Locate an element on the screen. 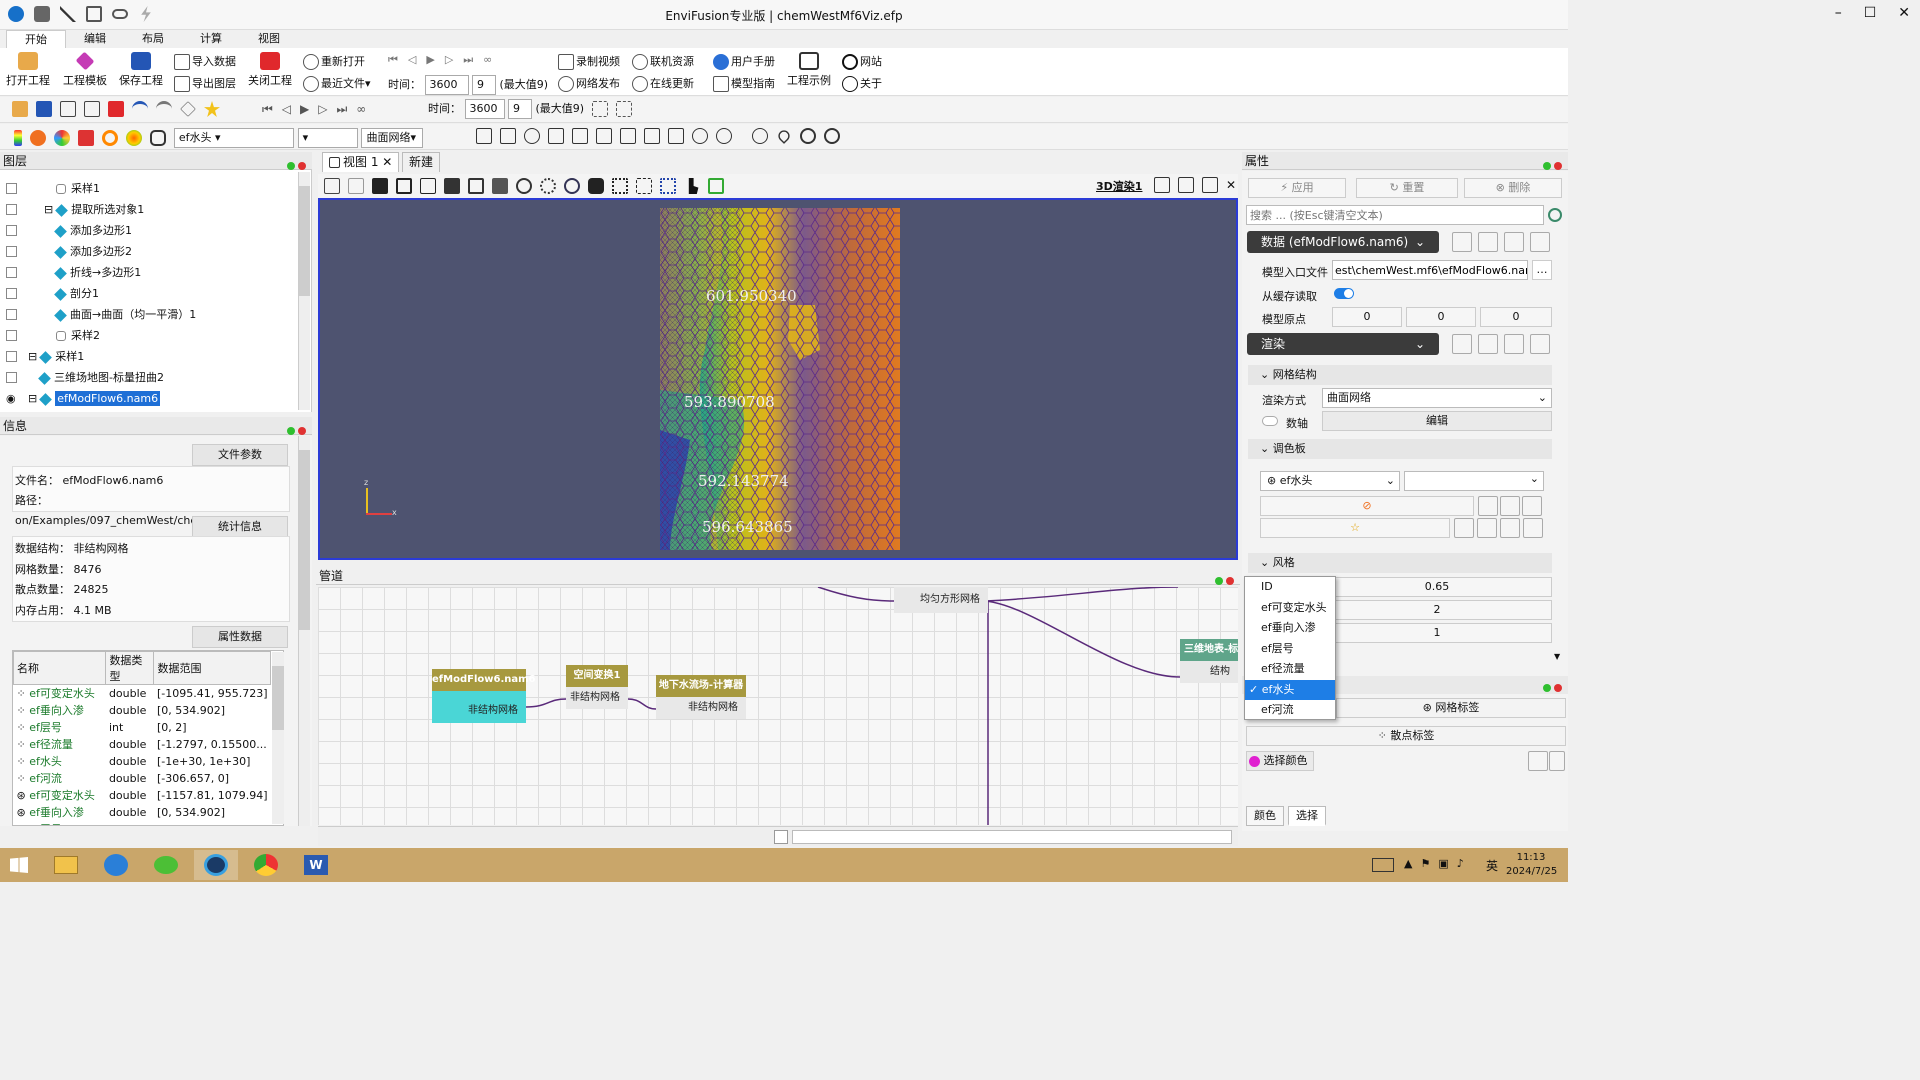 This screenshot has height=1080, width=1920. layer-item: 采样2 is located at coordinates (149, 335).